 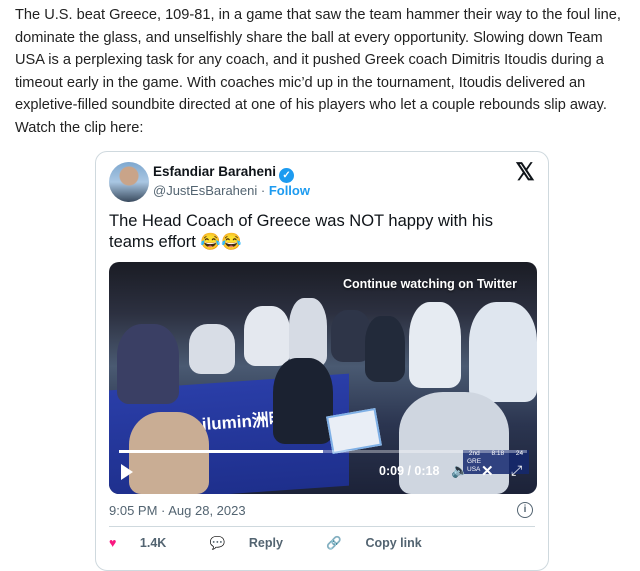 What do you see at coordinates (205, 190) in the screenshot?
I see `author-handle: @JustEsBaraheni` at bounding box center [205, 190].